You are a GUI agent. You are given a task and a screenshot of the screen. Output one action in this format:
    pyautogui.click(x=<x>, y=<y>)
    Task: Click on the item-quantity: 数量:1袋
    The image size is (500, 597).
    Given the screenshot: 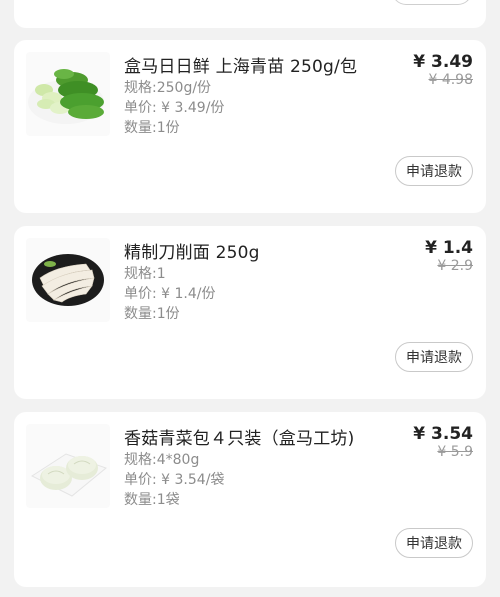 What is the action you would take?
    pyautogui.click(x=152, y=500)
    